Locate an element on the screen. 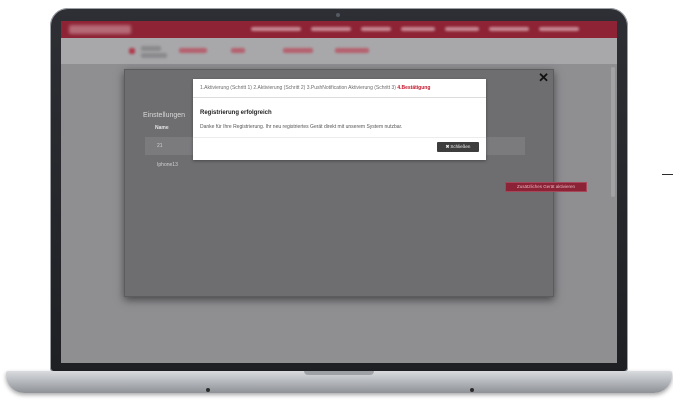 Image resolution: width=673 pixels, height=403 pixels. close-button-label: Schließen is located at coordinates (460, 146).